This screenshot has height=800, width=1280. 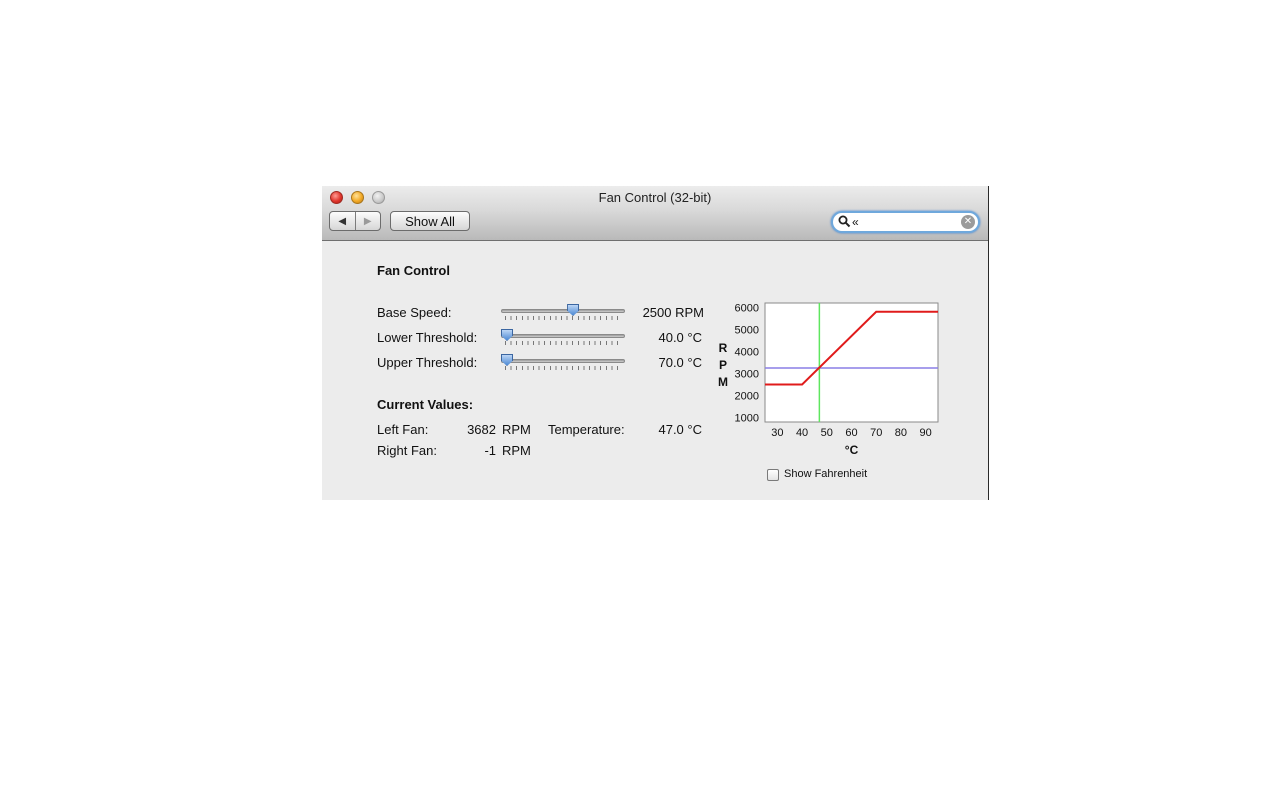 I want to click on titlebar: Fan Control (32-bit) ◀ ▶ Show All « ✕, so click(x=655, y=213).